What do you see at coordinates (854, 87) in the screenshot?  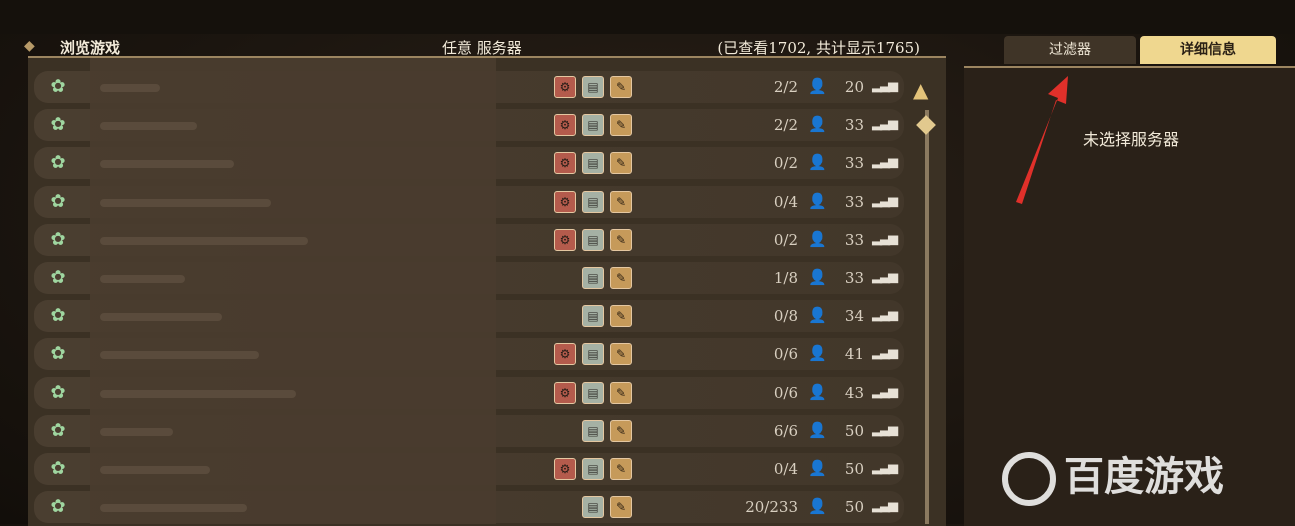 I see `ping-value: 20` at bounding box center [854, 87].